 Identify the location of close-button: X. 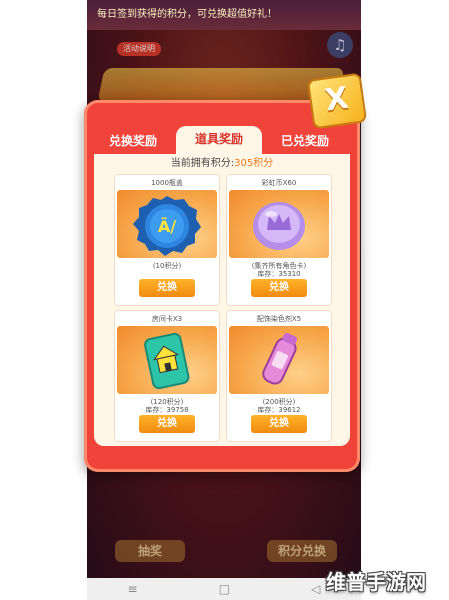
(337, 101).